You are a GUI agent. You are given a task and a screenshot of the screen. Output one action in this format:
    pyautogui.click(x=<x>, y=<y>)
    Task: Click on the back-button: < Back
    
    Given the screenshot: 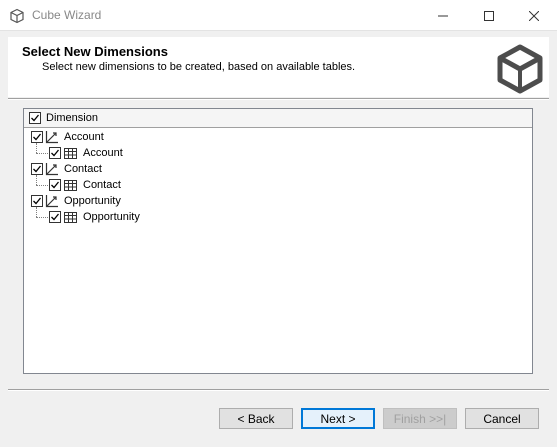 What is the action you would take?
    pyautogui.click(x=256, y=418)
    